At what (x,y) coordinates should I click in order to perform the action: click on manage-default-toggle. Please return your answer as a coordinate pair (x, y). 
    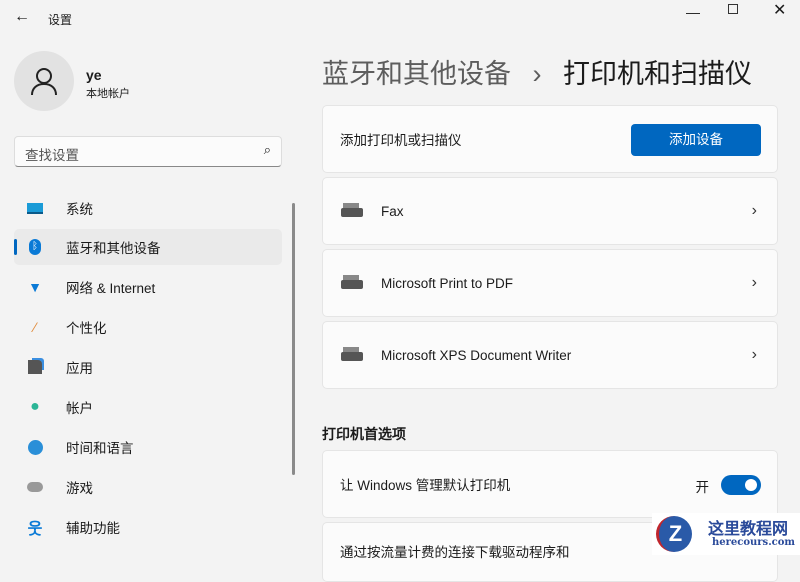
    Looking at the image, I should click on (741, 485).